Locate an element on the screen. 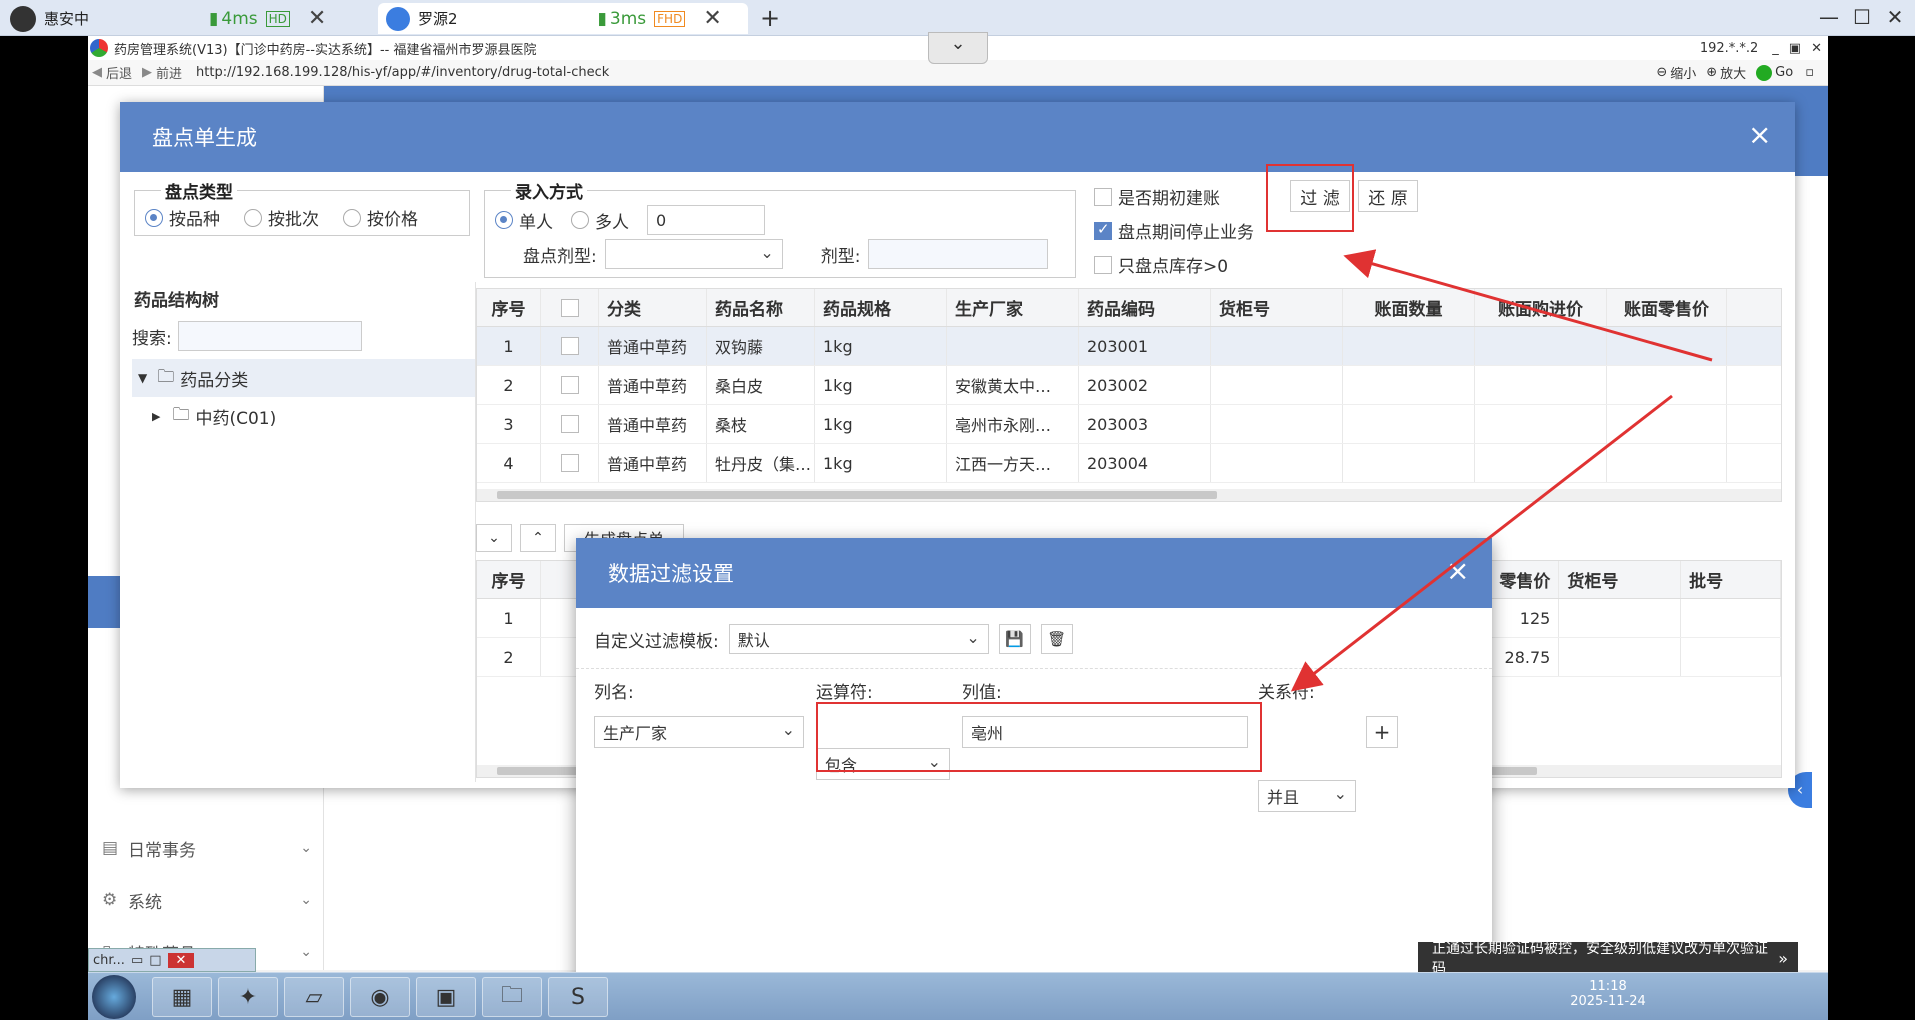 Image resolution: width=1915 pixels, height=1020 pixels. tree-search-input is located at coordinates (269, 336).